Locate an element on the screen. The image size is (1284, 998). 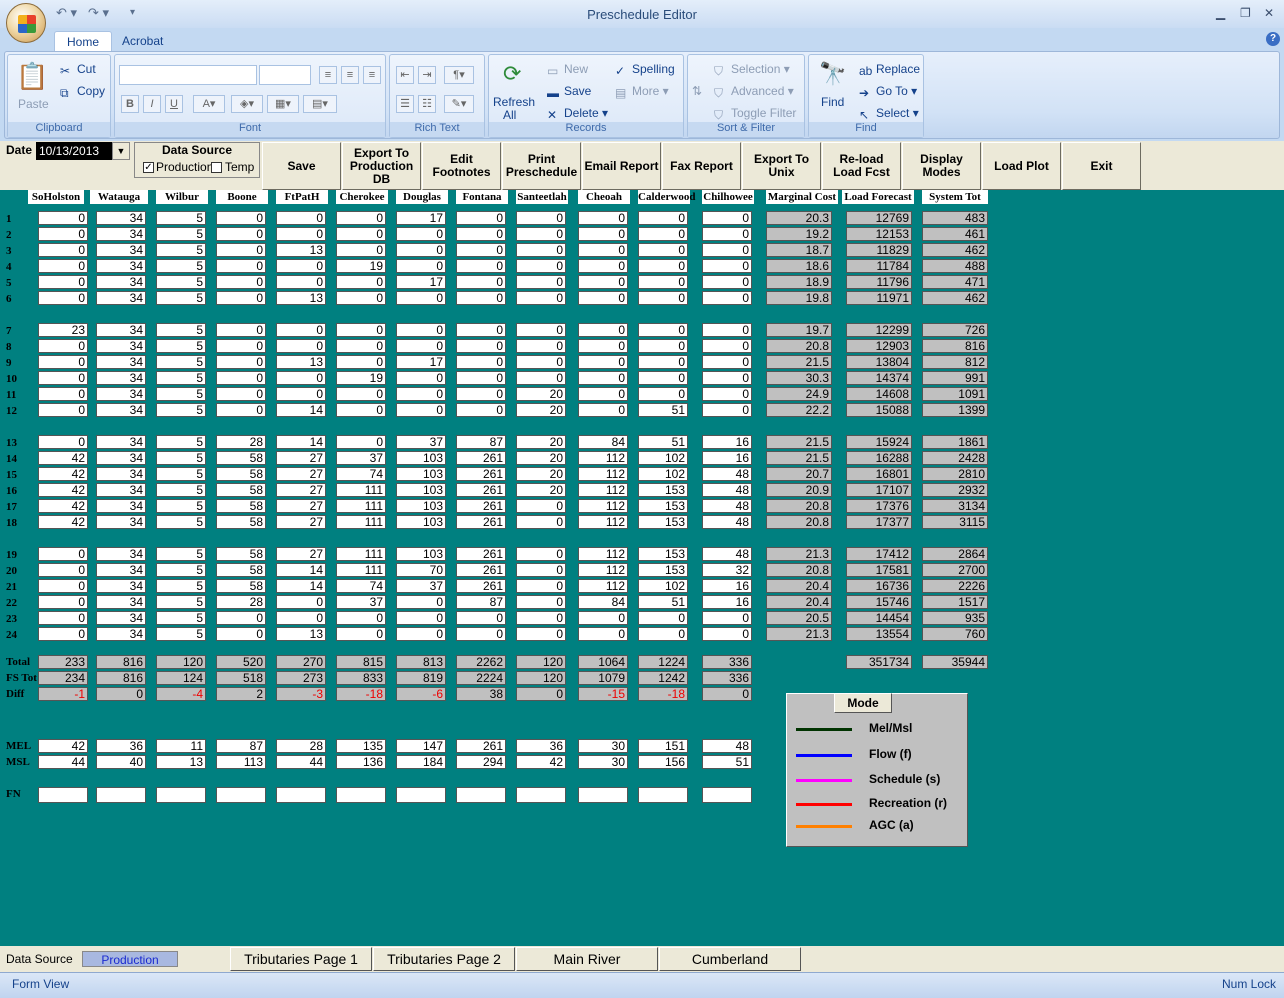
table-cell: 48 is located at coordinates (727, 474).